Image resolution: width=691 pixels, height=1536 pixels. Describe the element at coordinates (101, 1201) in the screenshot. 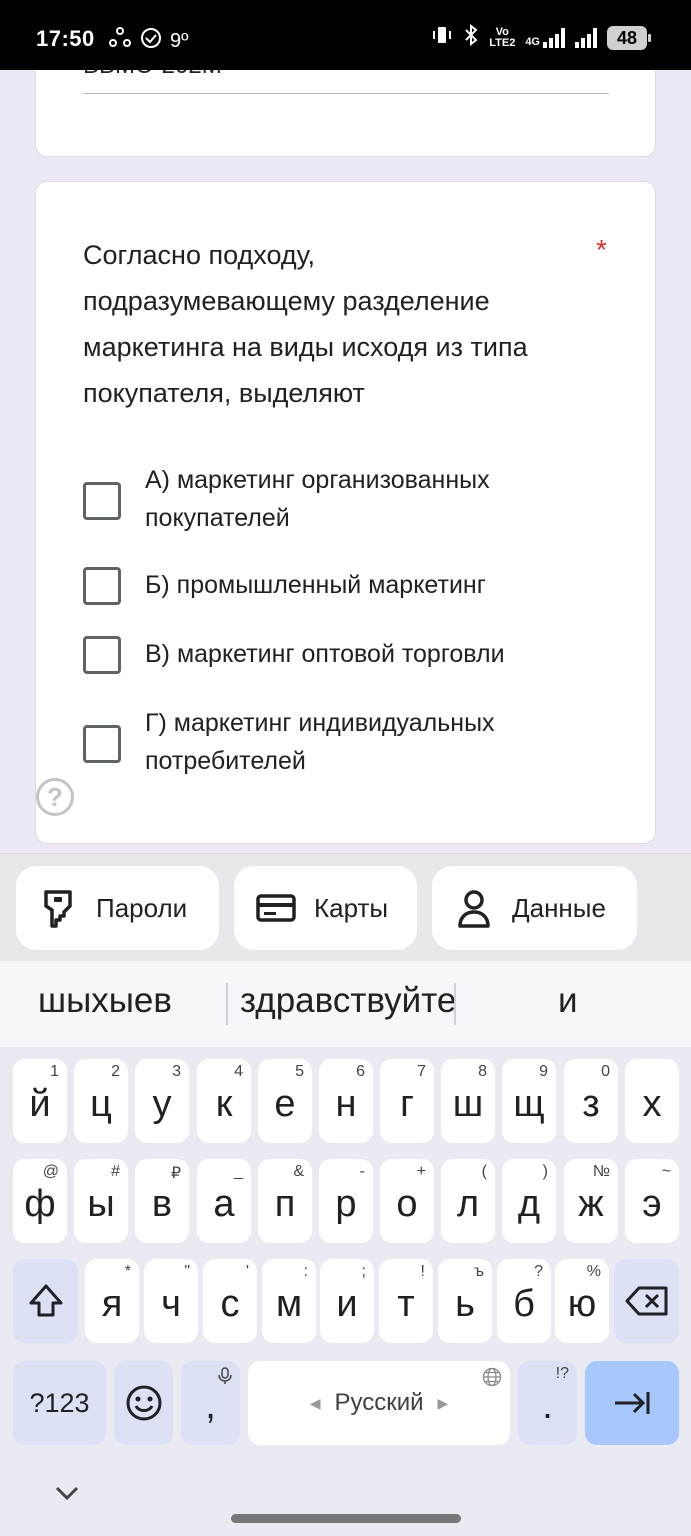

I see `key-ы: # ы` at that location.